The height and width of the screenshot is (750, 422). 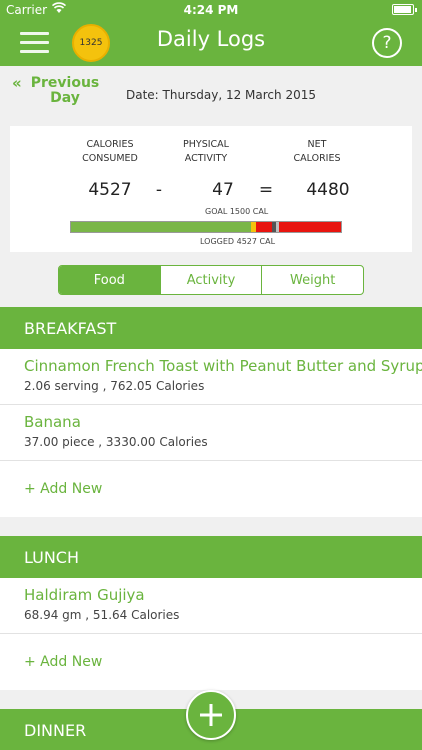 I want to click on calorie-progress-bar, so click(x=206, y=227).